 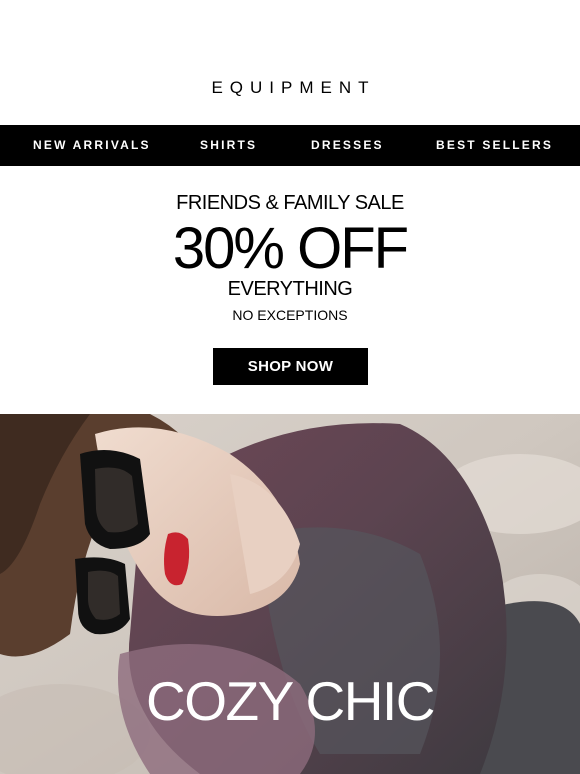 I want to click on promo-note: NO EXCEPTIONS, so click(x=290, y=315).